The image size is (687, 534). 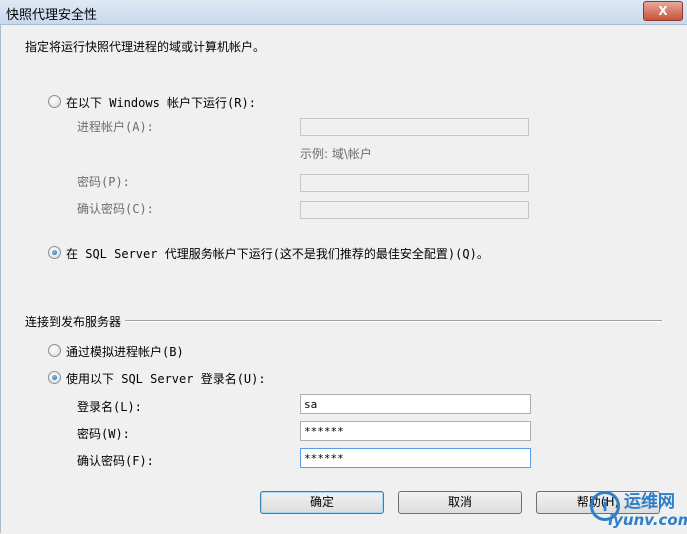 I want to click on close-button: X, so click(x=663, y=11).